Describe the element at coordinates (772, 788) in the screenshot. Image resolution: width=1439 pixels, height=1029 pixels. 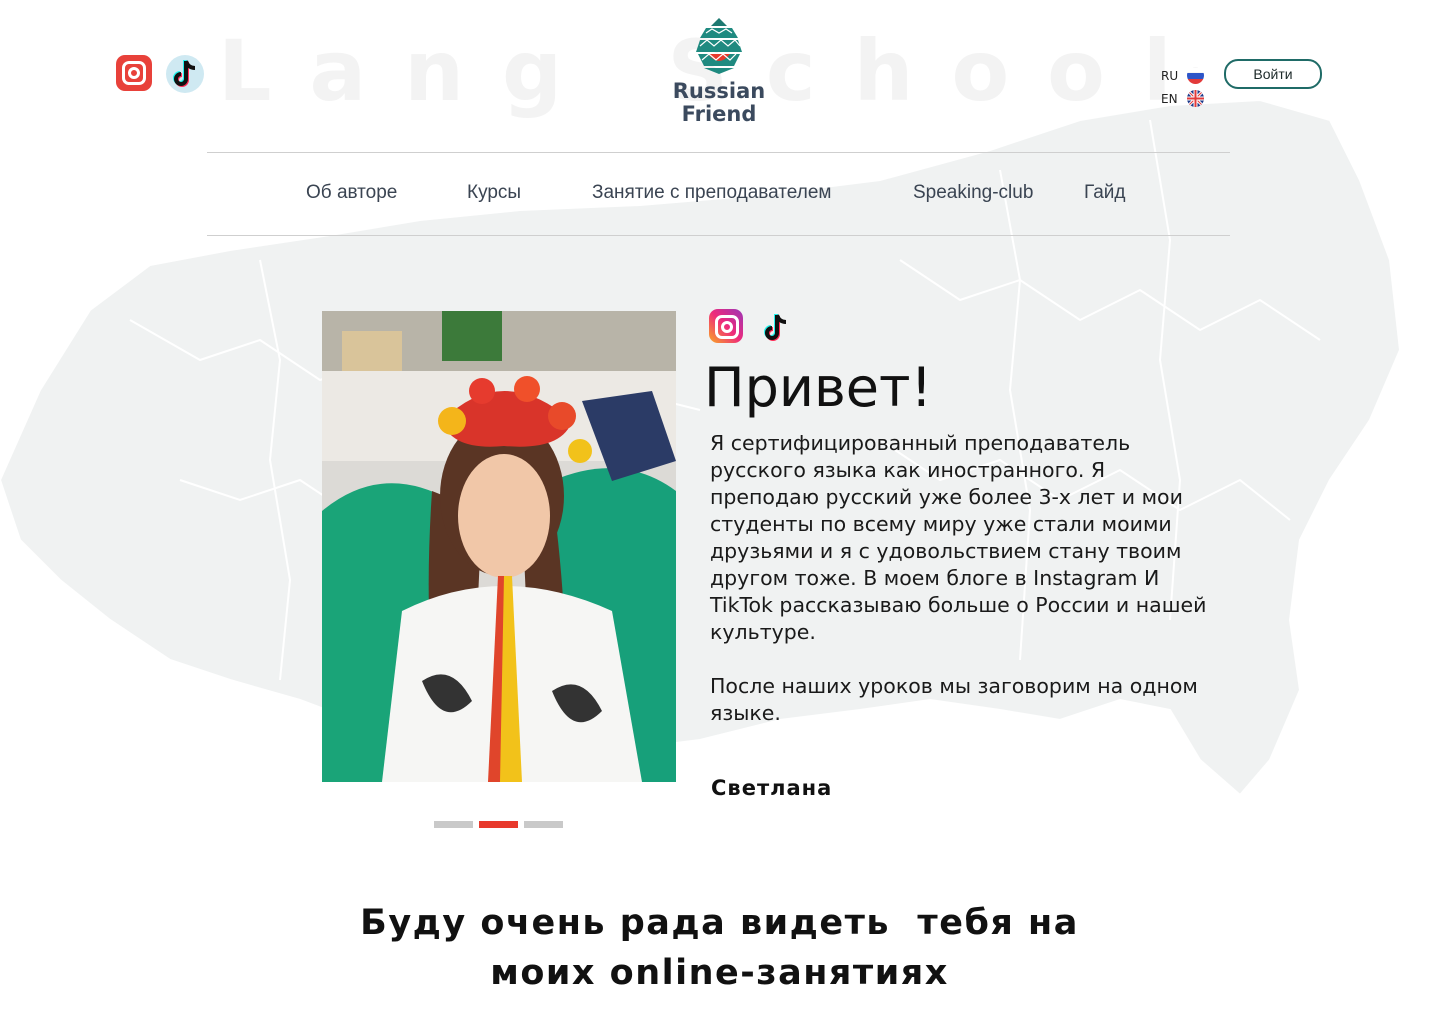
I see `author-signature: Светлана` at that location.